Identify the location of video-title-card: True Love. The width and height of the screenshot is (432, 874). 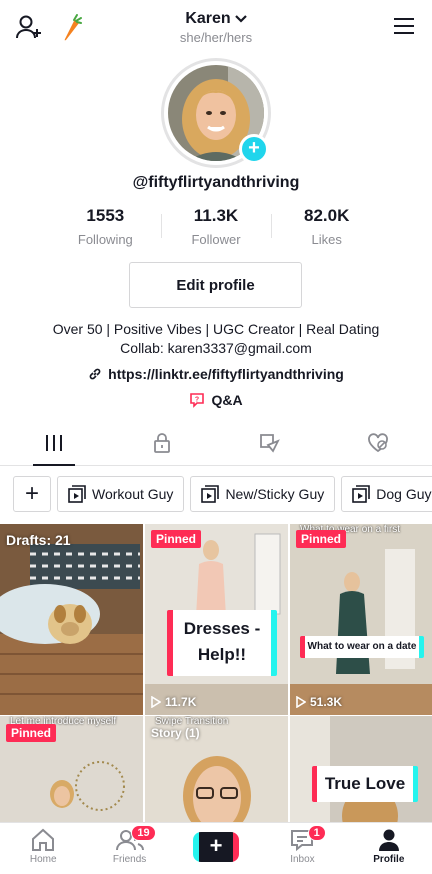
(365, 784).